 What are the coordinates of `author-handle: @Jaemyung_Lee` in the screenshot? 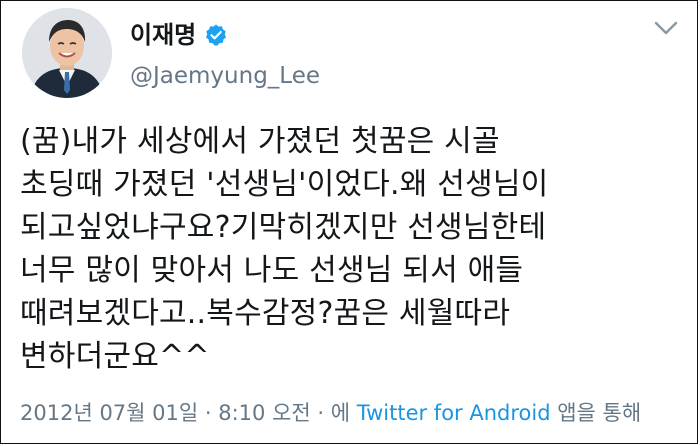 It's located at (225, 76).